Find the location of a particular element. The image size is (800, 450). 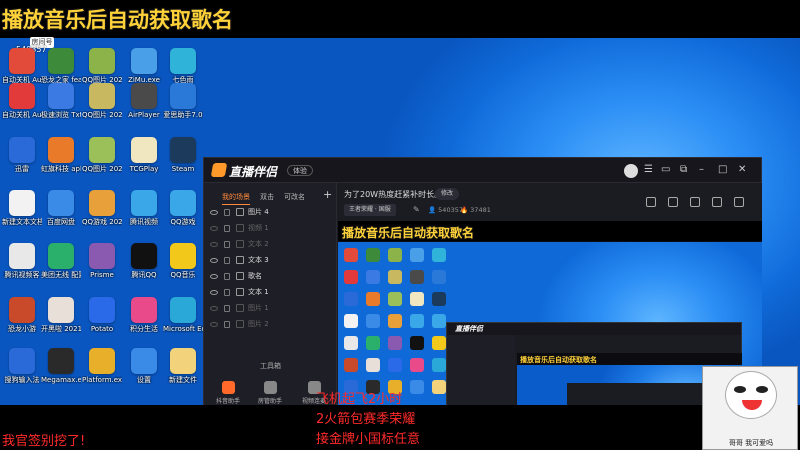

desktop-icon: 设置 is located at coordinates (144, 366).